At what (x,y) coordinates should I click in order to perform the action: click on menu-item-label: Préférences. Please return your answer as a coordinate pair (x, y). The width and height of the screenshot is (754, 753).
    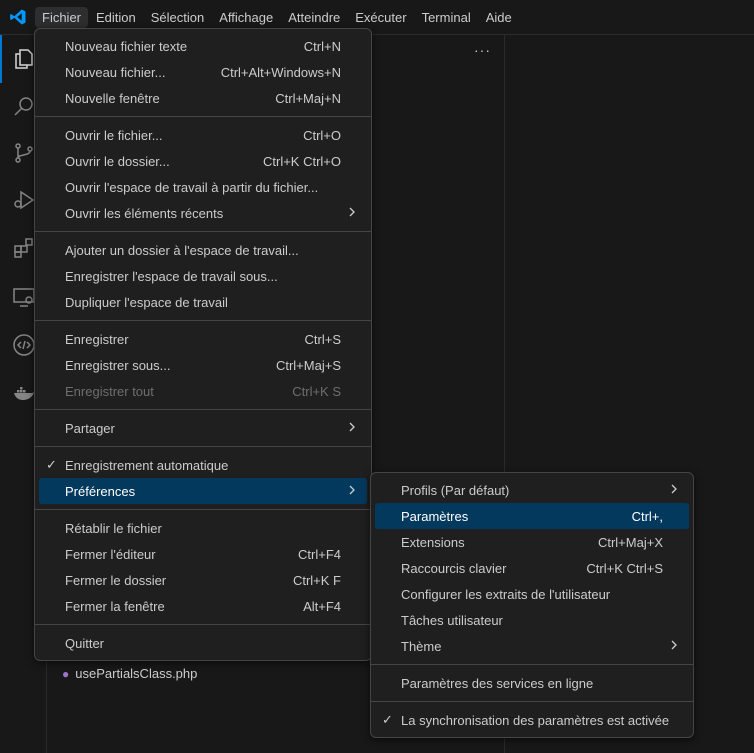
    Looking at the image, I should click on (100, 491).